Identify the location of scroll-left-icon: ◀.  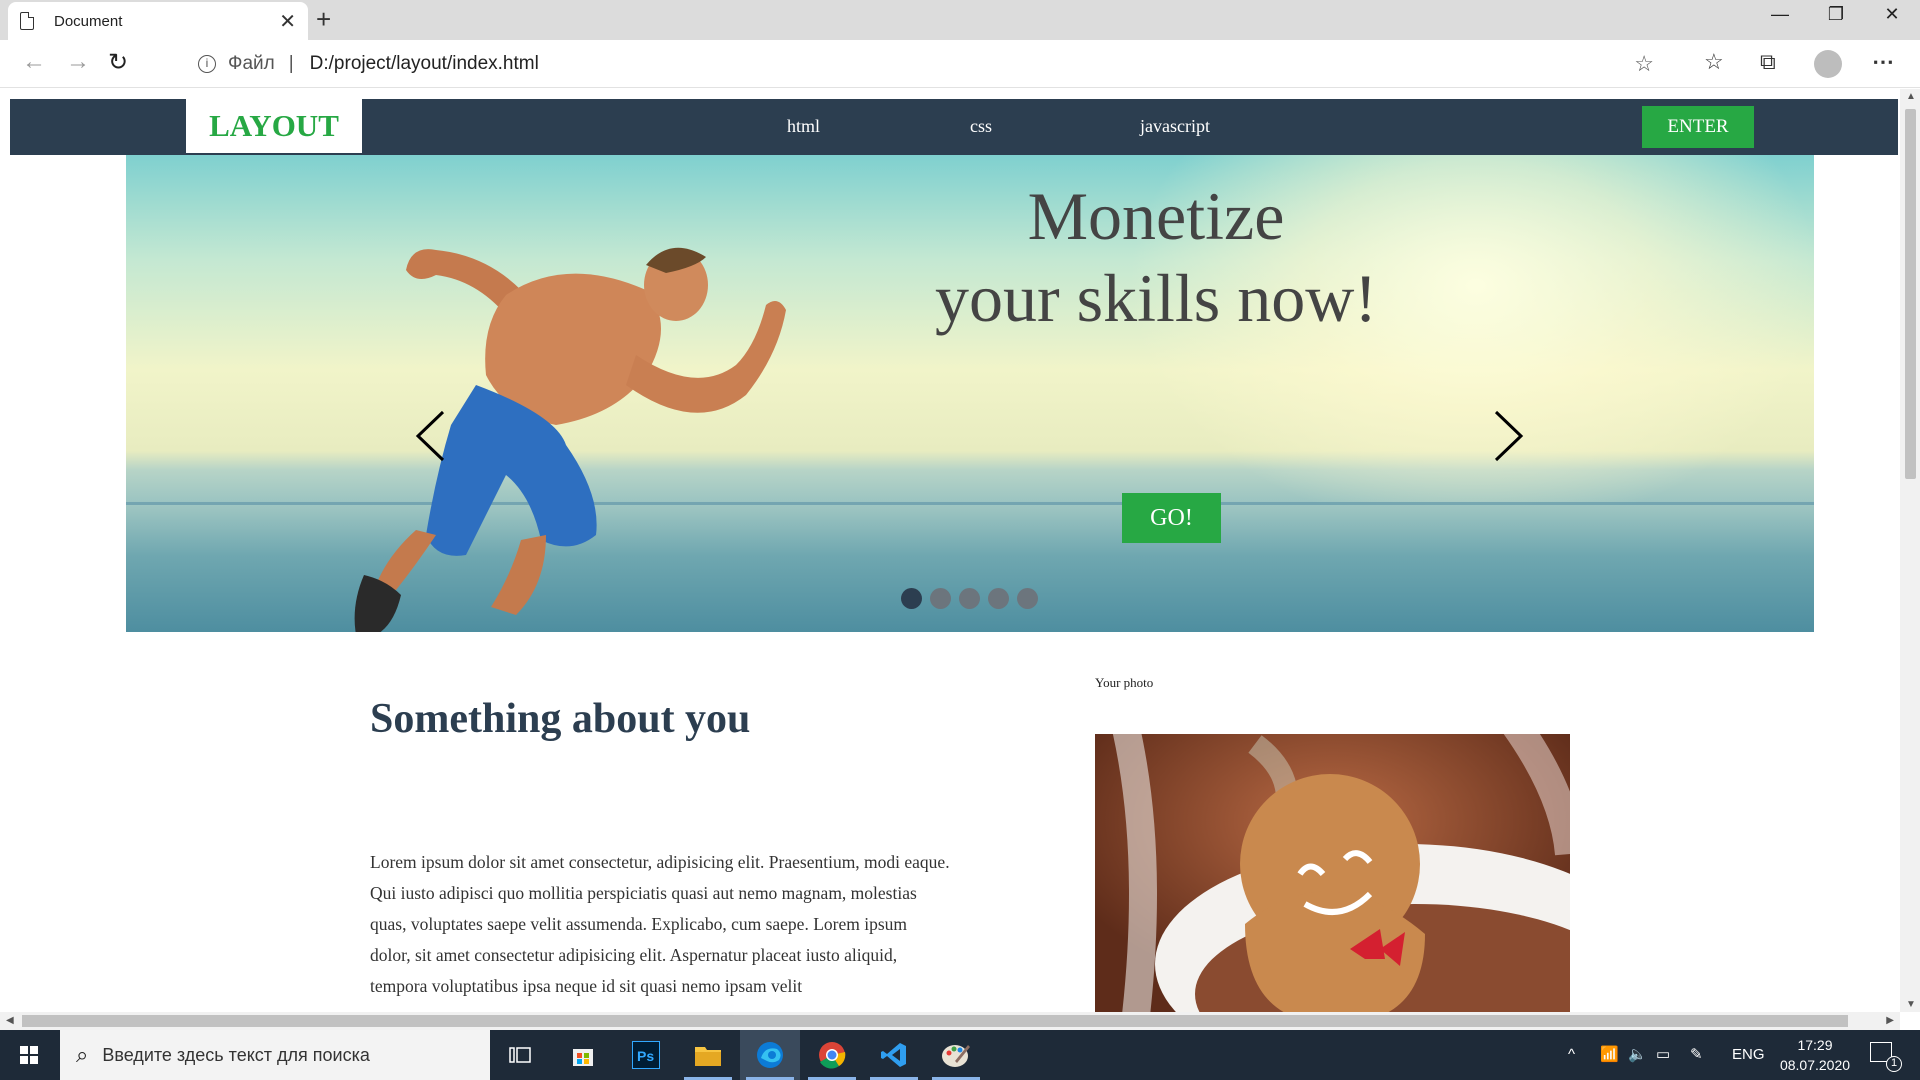
(10, 1020).